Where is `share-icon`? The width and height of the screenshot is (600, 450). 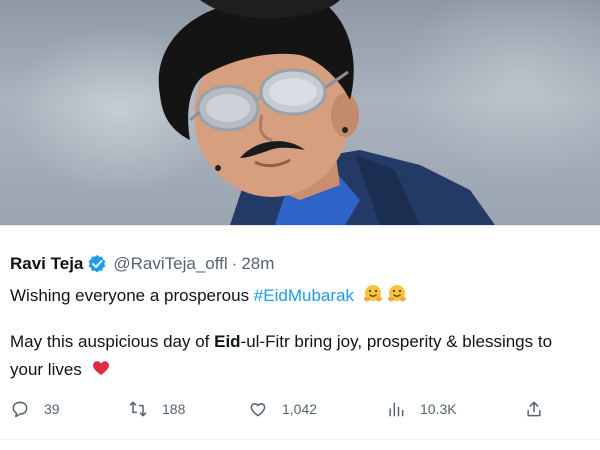
share-icon is located at coordinates (534, 409).